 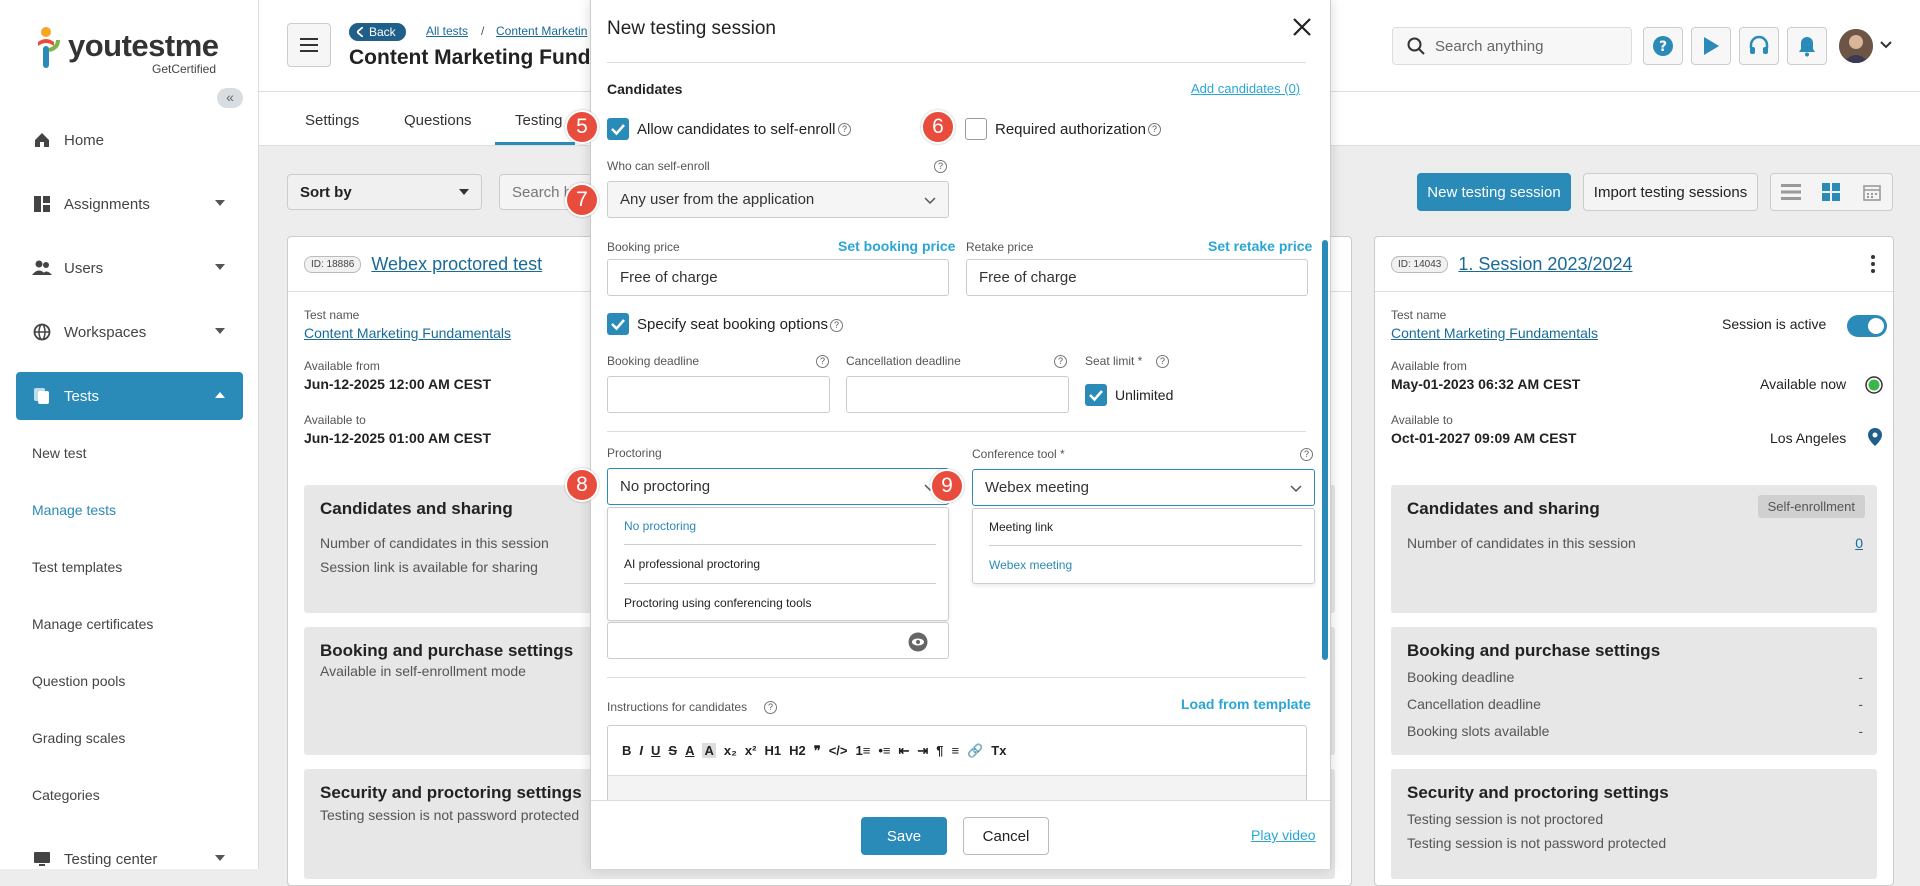 I want to click on who-can-self-enroll-select: Any user from the application, so click(x=778, y=199).